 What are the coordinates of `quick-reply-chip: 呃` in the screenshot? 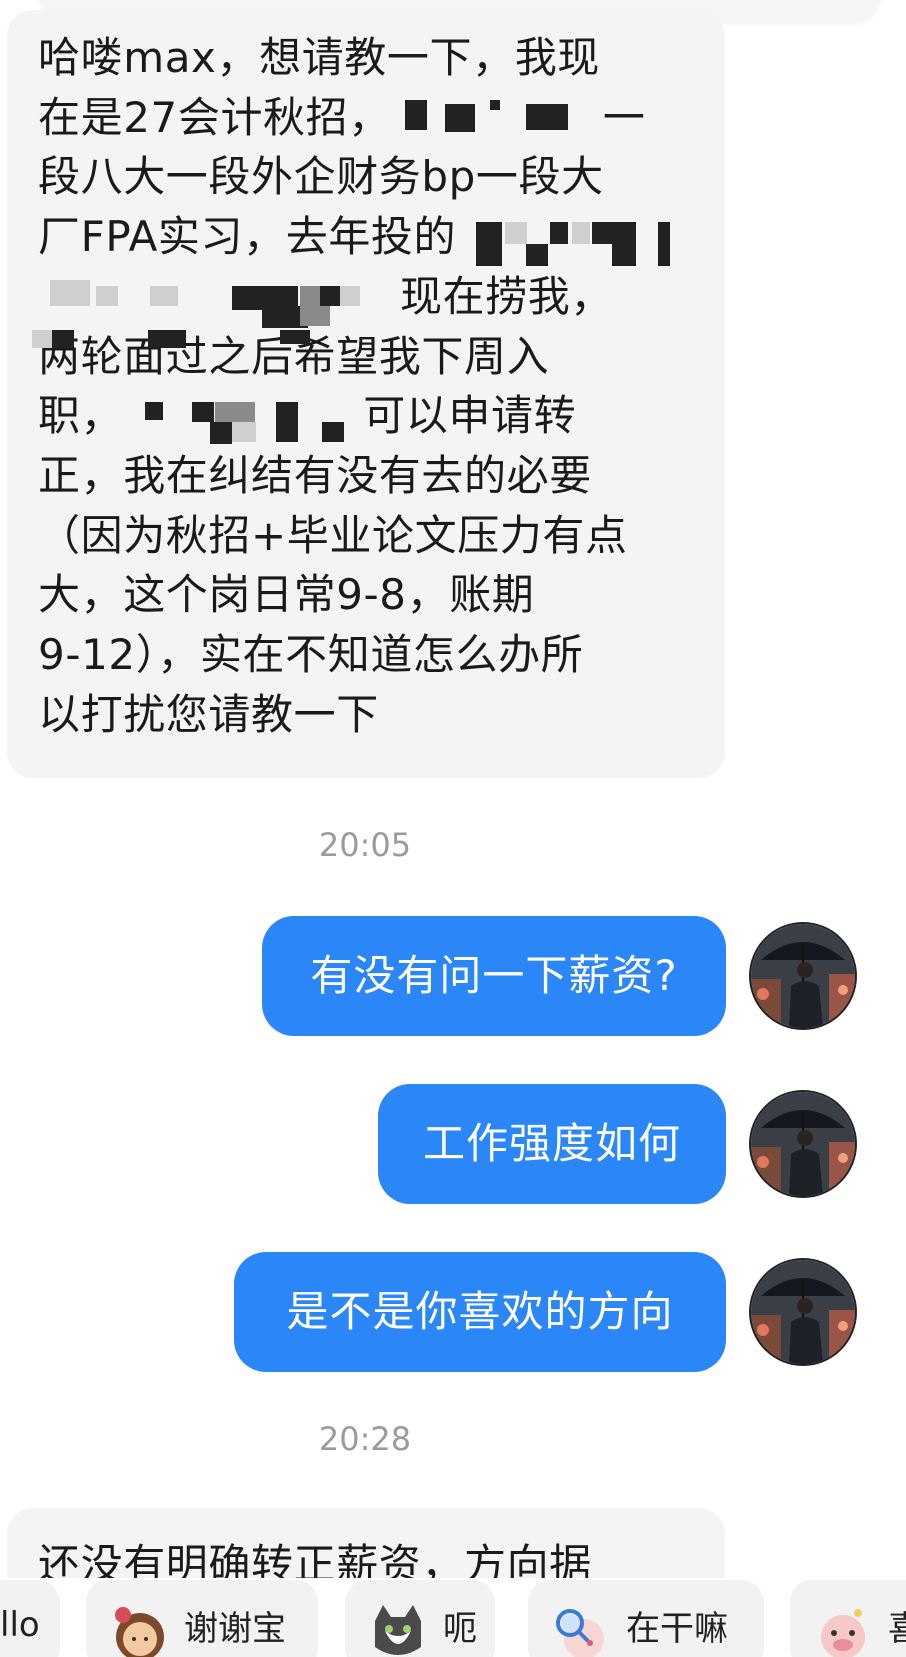 It's located at (420, 1618).